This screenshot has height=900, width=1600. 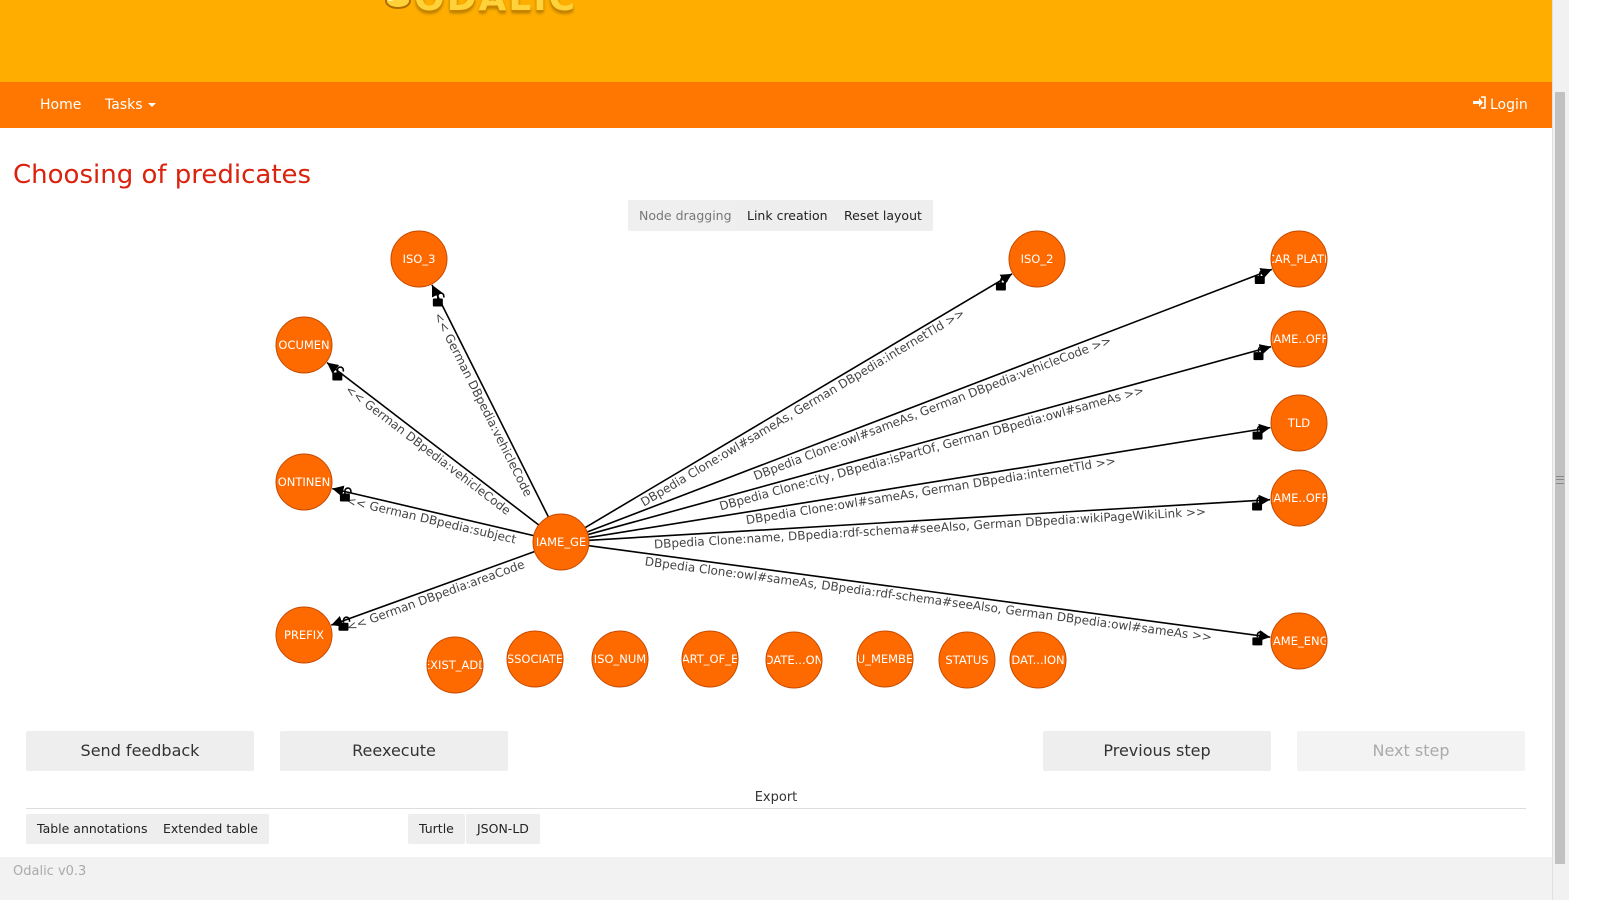 What do you see at coordinates (685, 215) in the screenshot?
I see `node-dragging-button: Node dragging` at bounding box center [685, 215].